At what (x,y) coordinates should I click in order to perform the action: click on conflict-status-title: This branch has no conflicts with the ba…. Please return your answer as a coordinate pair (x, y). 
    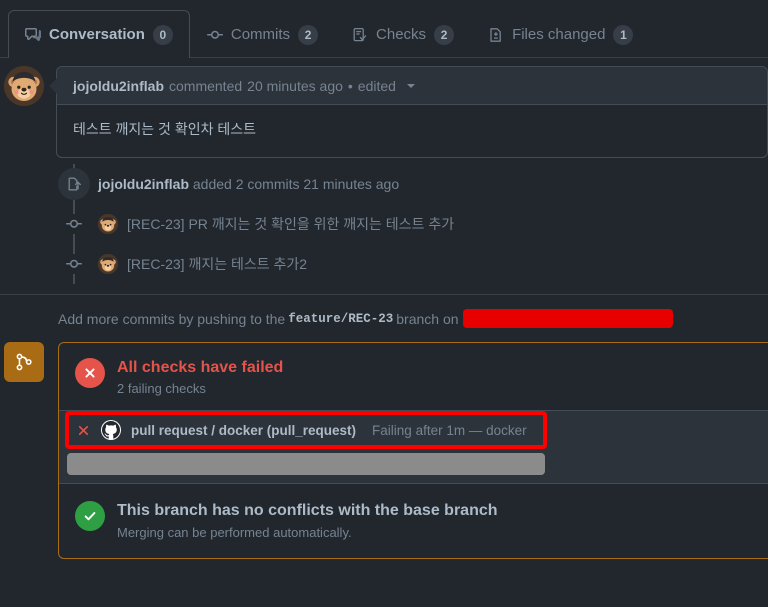
    Looking at the image, I should click on (307, 511).